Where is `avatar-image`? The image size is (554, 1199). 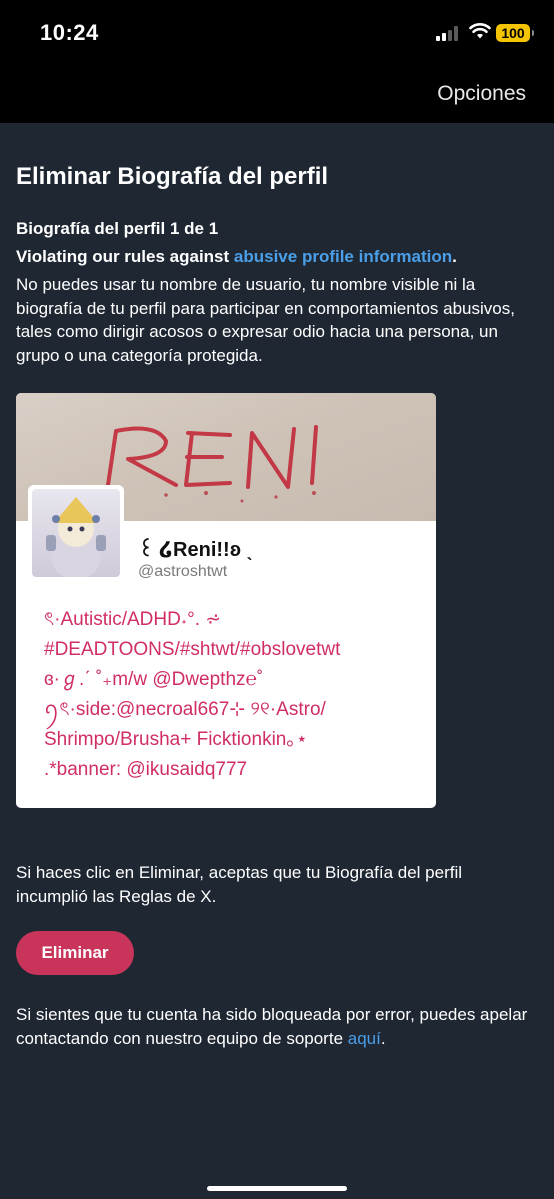 avatar-image is located at coordinates (76, 533).